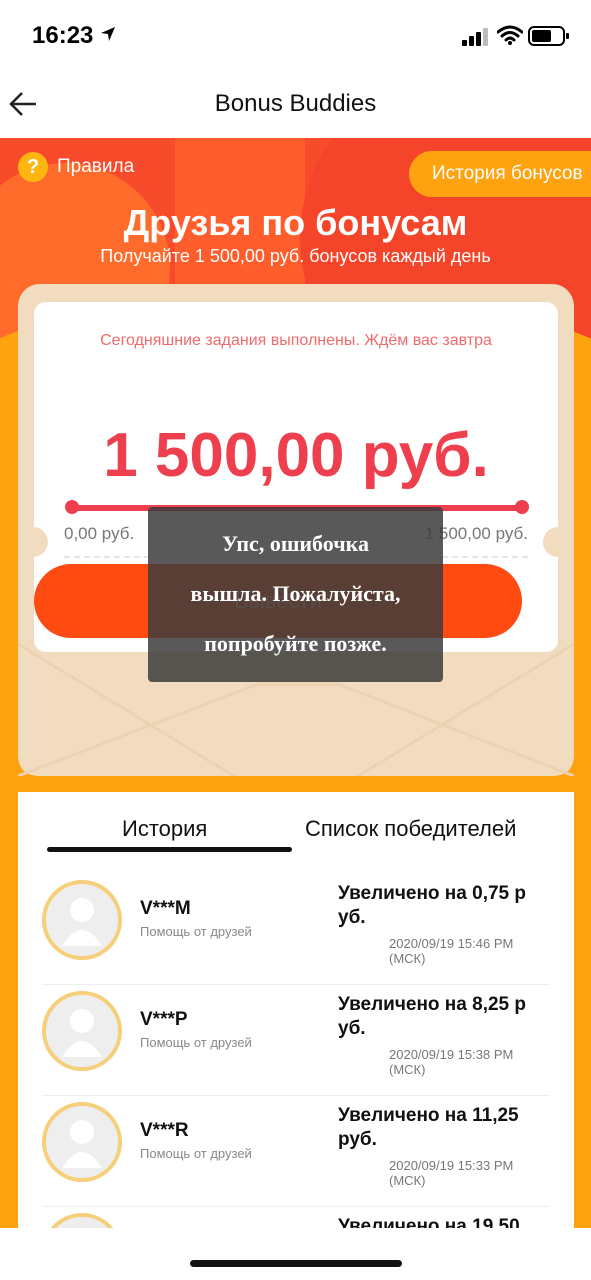 The height and width of the screenshot is (1280, 591). I want to click on status-time: 16:23, so click(63, 35).